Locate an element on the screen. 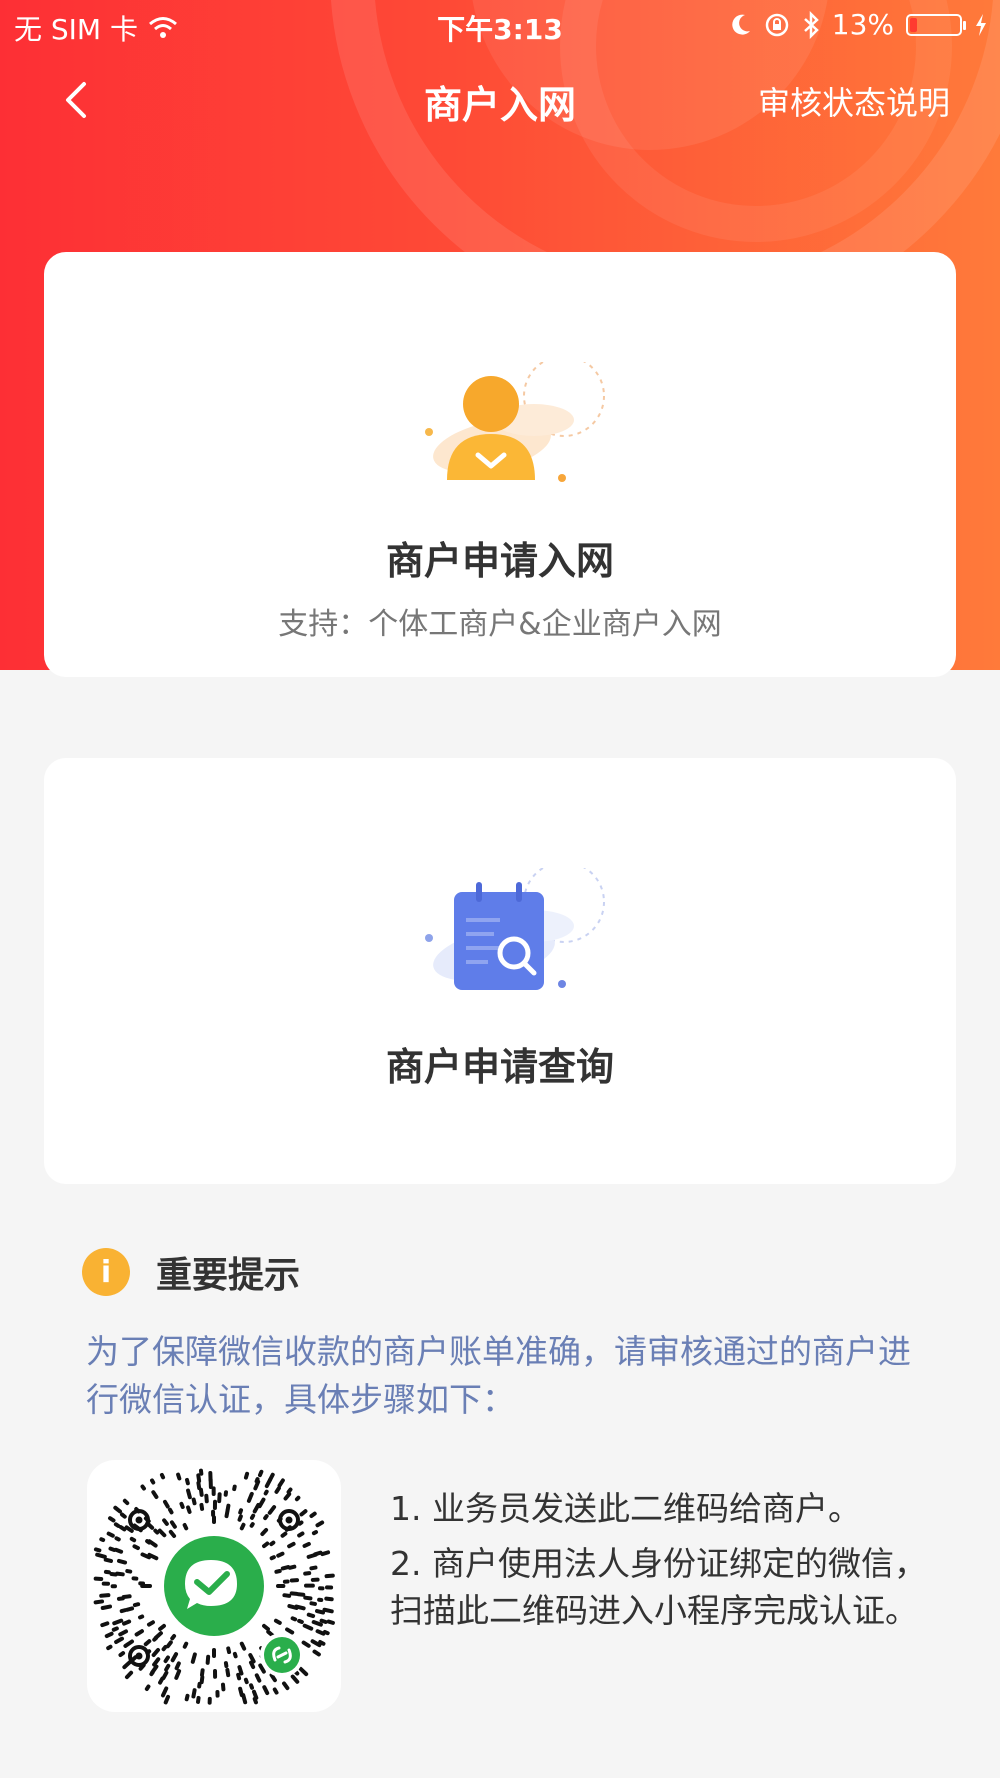 The image size is (1000, 1778). moon-icon is located at coordinates (741, 24).